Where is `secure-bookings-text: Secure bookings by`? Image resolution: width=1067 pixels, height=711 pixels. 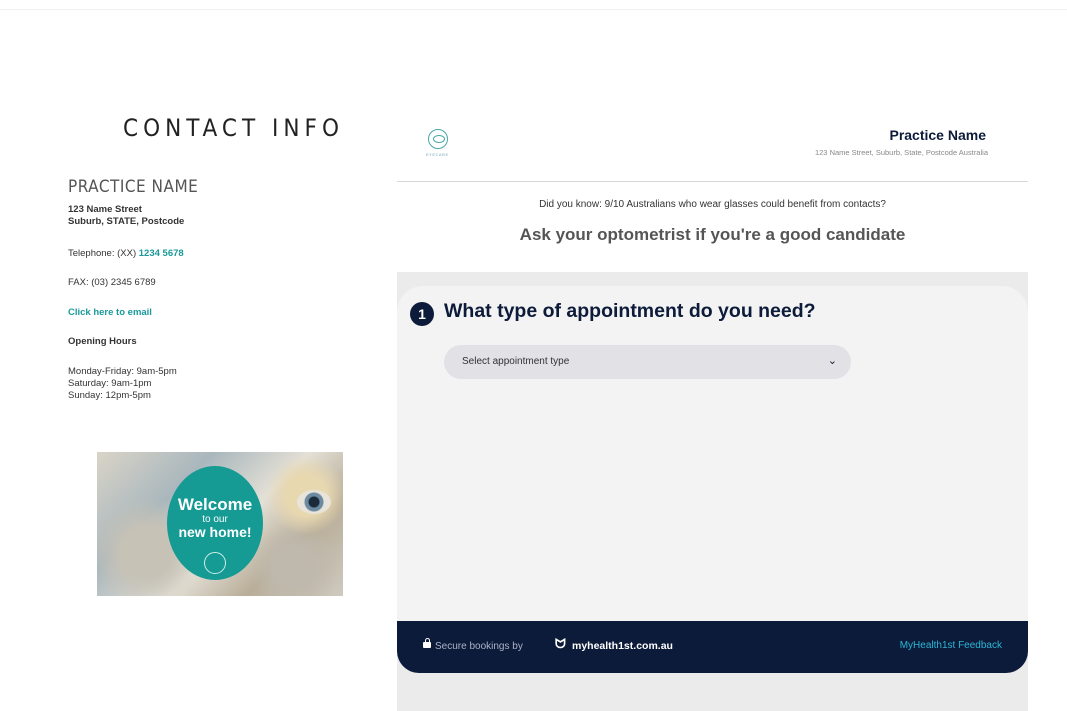
secure-bookings-text: Secure bookings by is located at coordinates (479, 646).